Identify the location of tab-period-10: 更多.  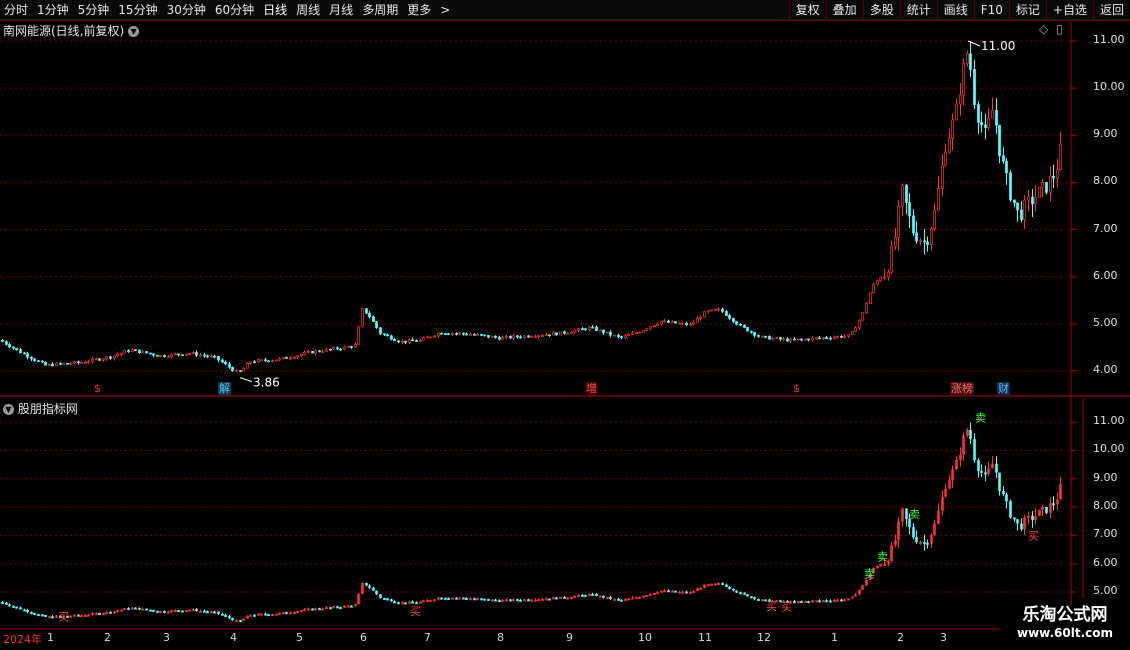
(419, 10).